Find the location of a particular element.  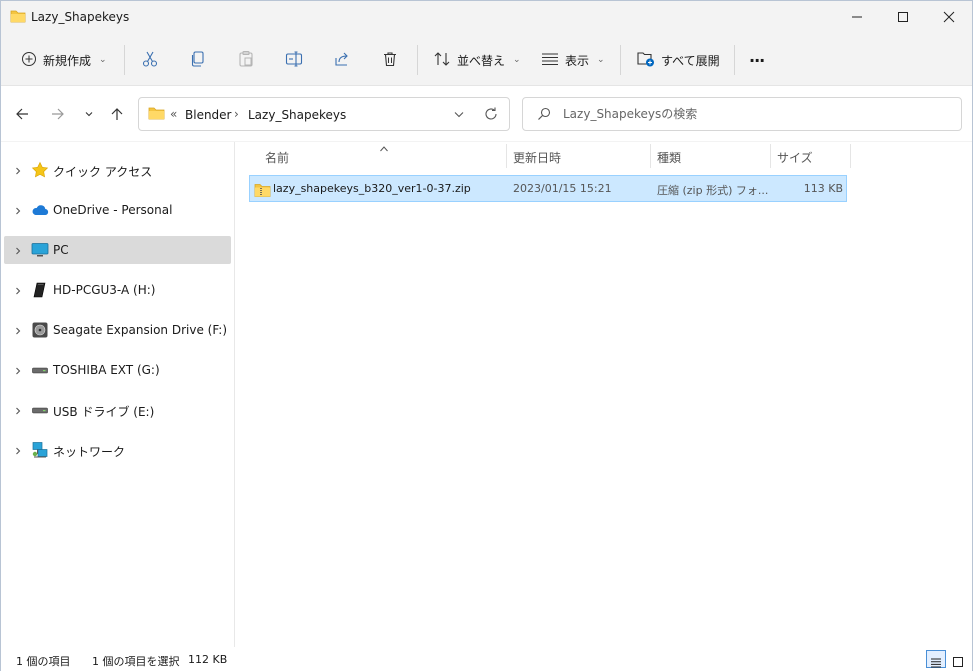

view-label: 表示 is located at coordinates (577, 60).